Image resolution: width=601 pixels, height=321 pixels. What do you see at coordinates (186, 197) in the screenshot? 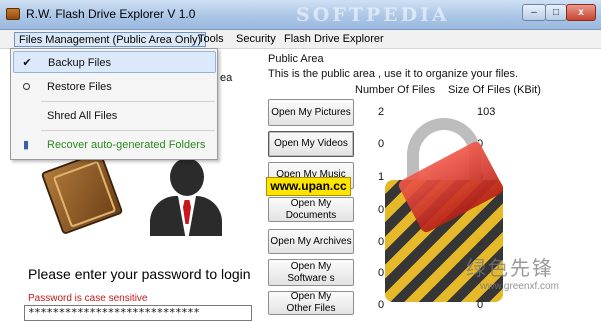
I see `user-avatar-icon` at bounding box center [186, 197].